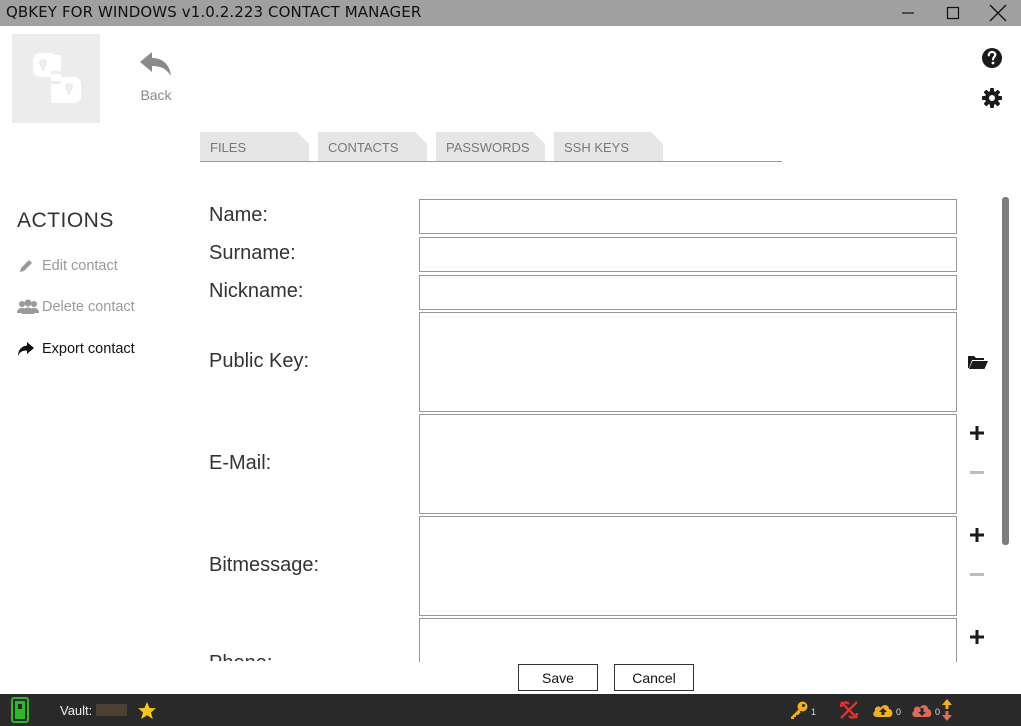 This screenshot has width=1021, height=726. What do you see at coordinates (688, 362) in the screenshot?
I see `public-key-textarea` at bounding box center [688, 362].